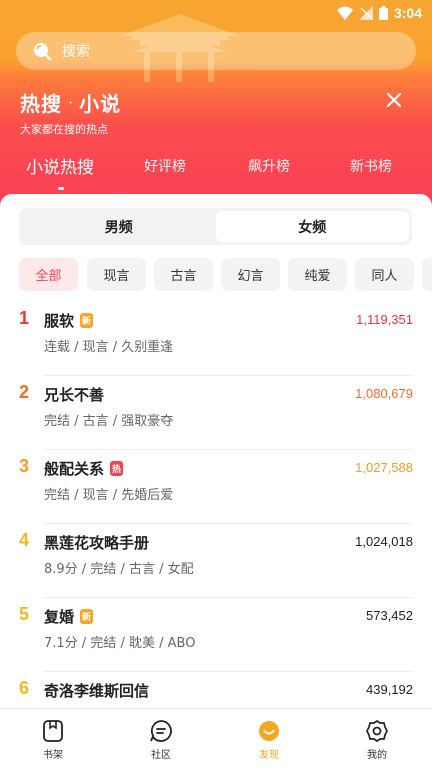 This screenshot has width=432, height=768. I want to click on category-filter: 全部 现言 古言 幻言 纯爱 同人, so click(225, 275).